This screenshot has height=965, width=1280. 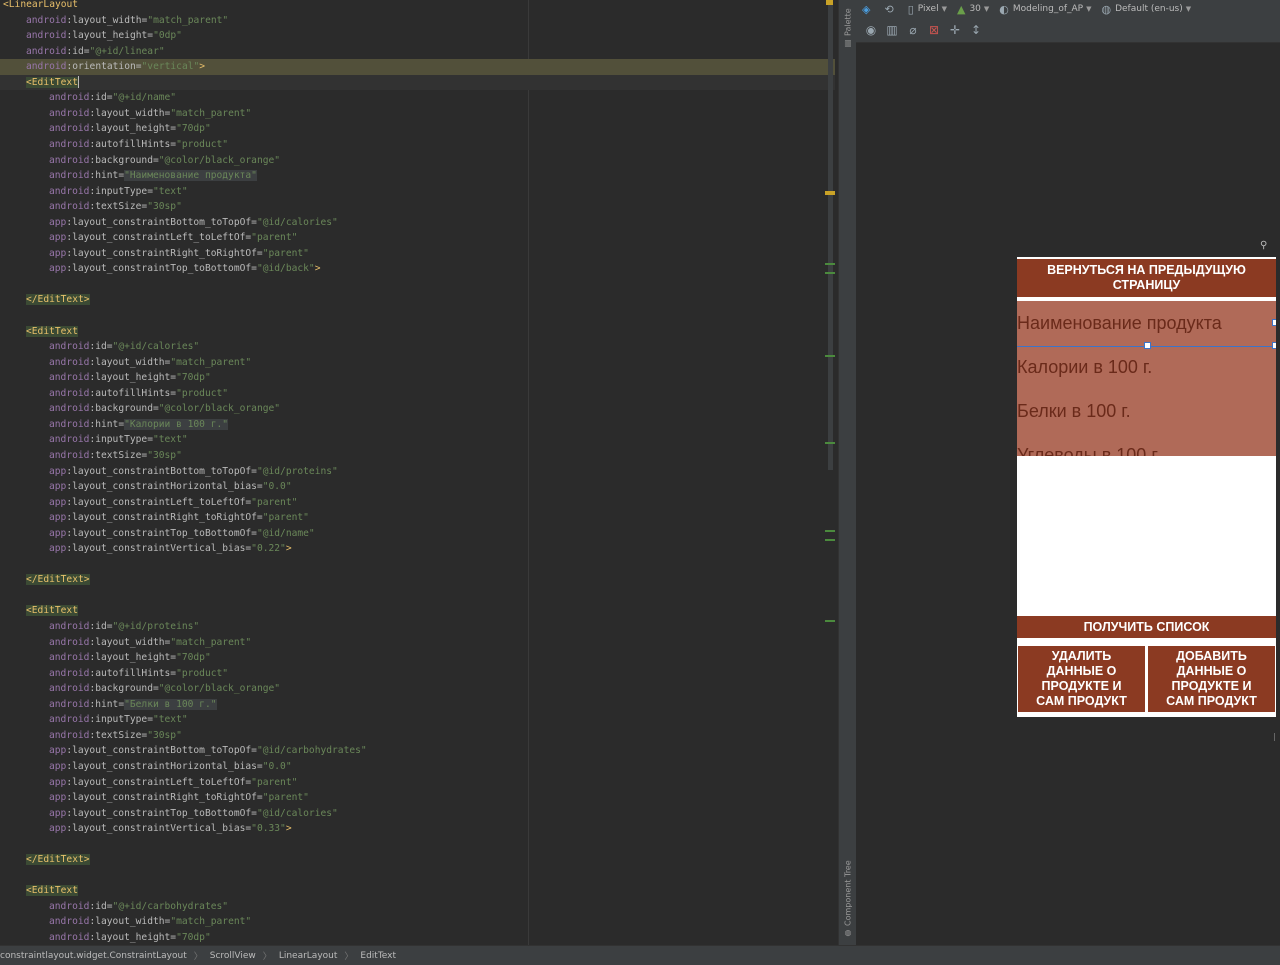 What do you see at coordinates (233, 956) in the screenshot?
I see `breadcrumb-scroll-view: ScrollView` at bounding box center [233, 956].